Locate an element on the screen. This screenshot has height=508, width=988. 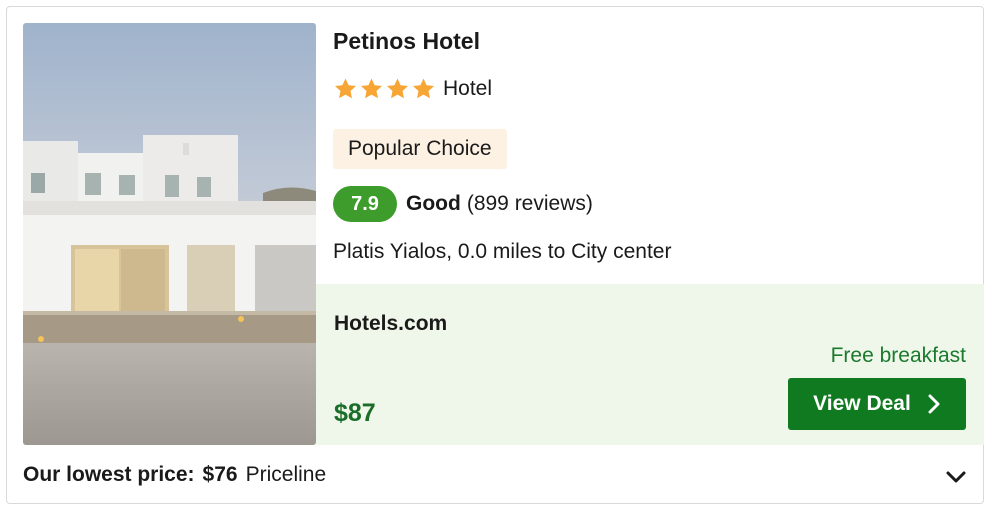
review-count: (899 reviews) is located at coordinates (530, 204).